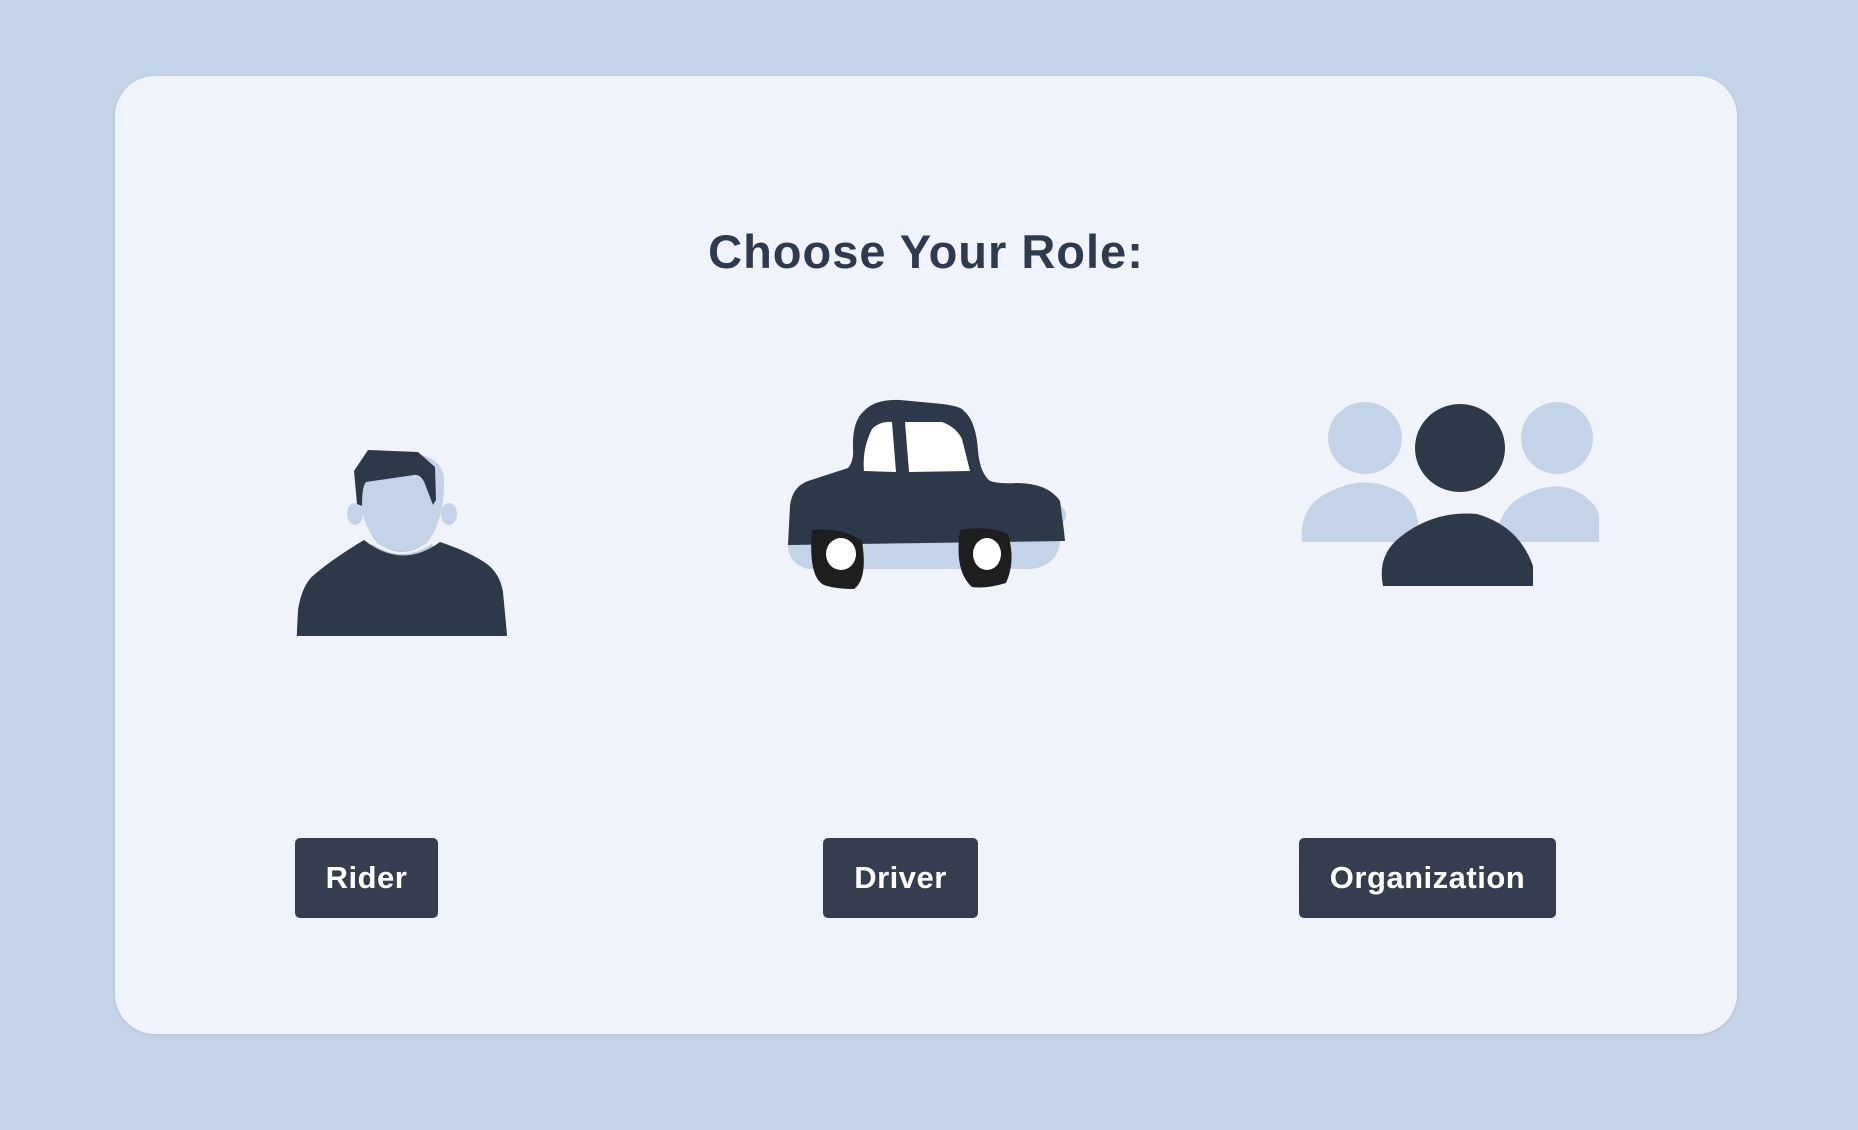  I want to click on car-icon, so click(927, 496).